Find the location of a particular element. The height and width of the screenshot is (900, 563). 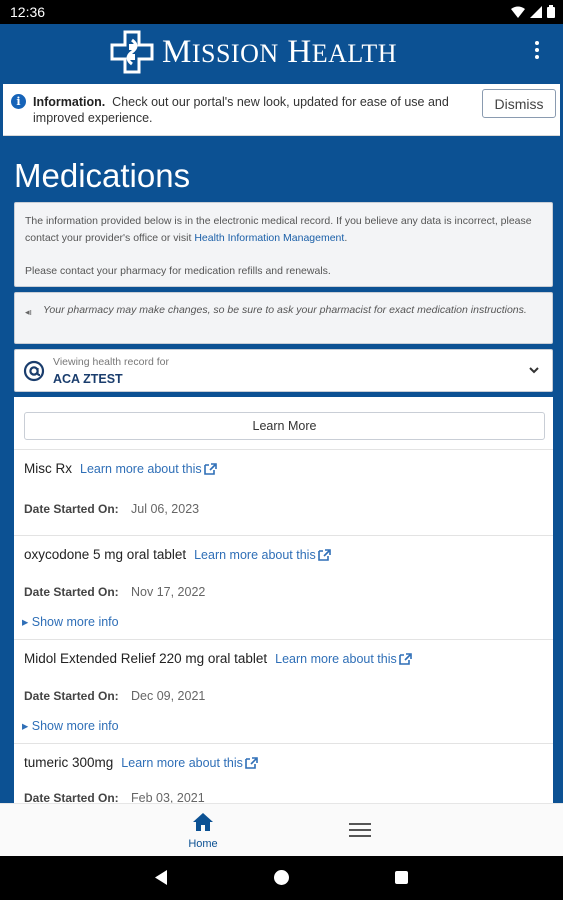

megaphone-icon: ◂ı is located at coordinates (29, 312).